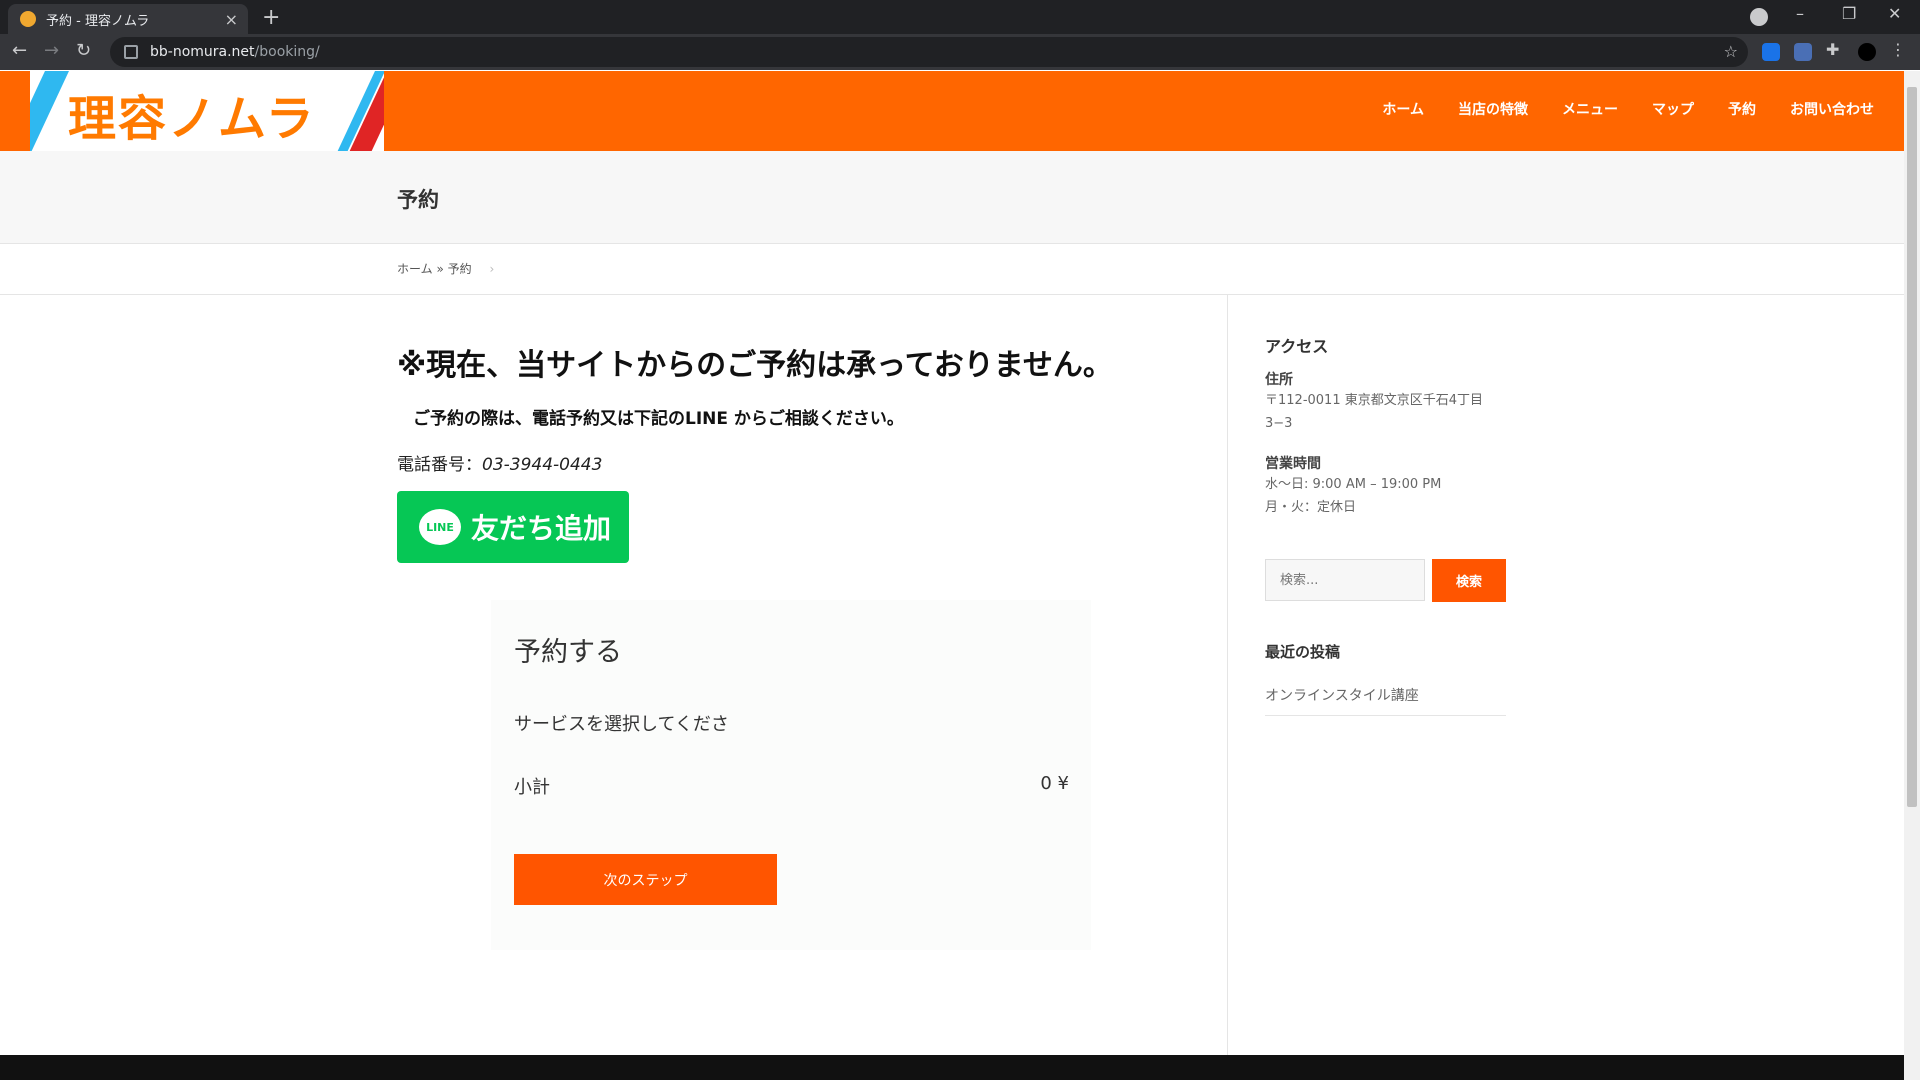 The height and width of the screenshot is (1080, 1920). I want to click on breadcrumb: ホーム » 予約 ›, so click(952, 269).